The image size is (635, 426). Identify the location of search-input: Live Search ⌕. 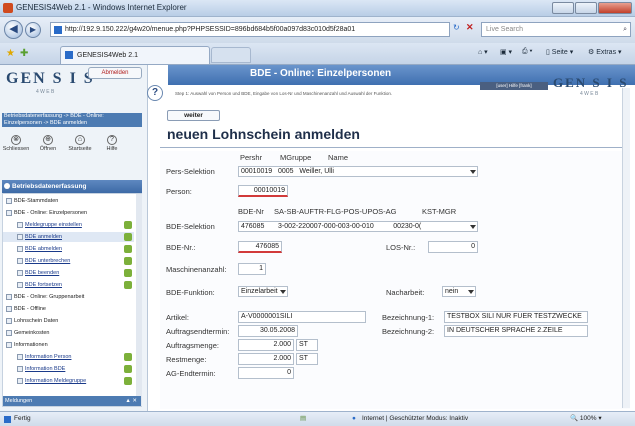
(556, 29).